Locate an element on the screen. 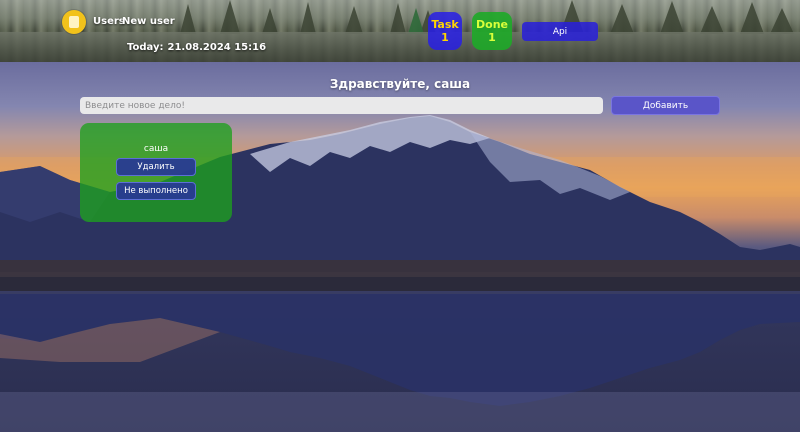 The image size is (800, 432). today-datetime: Today: 21.08.2024 15:16 is located at coordinates (196, 47).